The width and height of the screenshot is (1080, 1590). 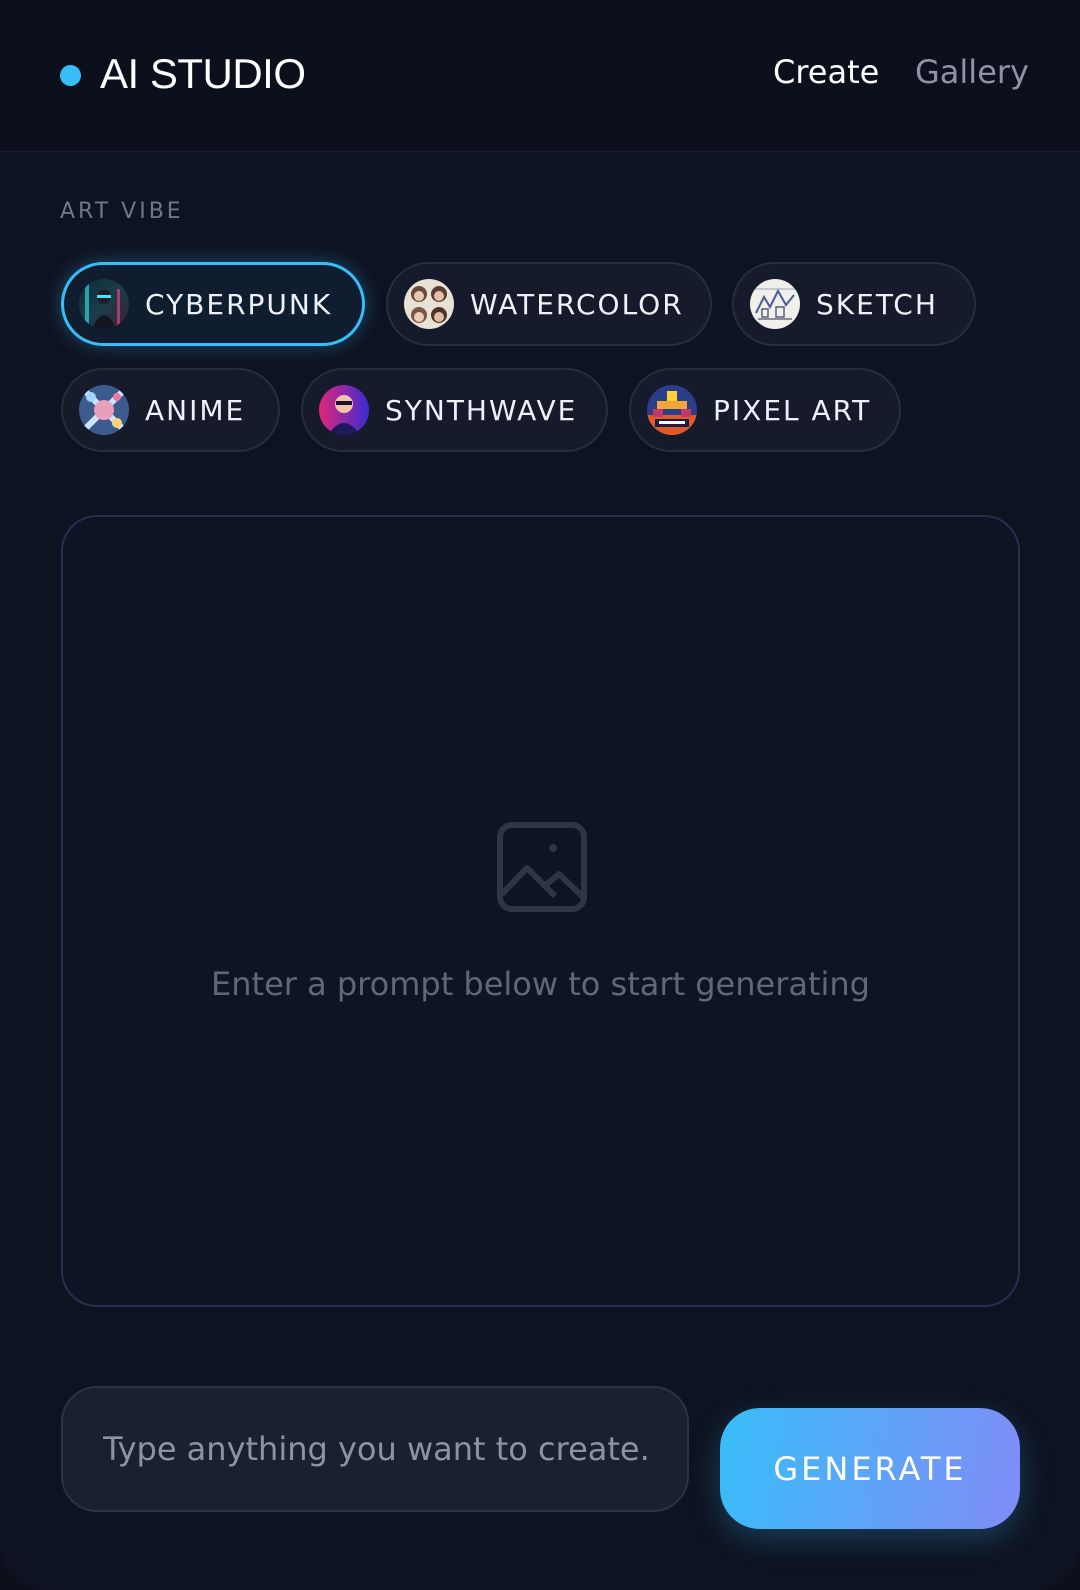 I want to click on nav-create-link: Create, so click(x=826, y=72).